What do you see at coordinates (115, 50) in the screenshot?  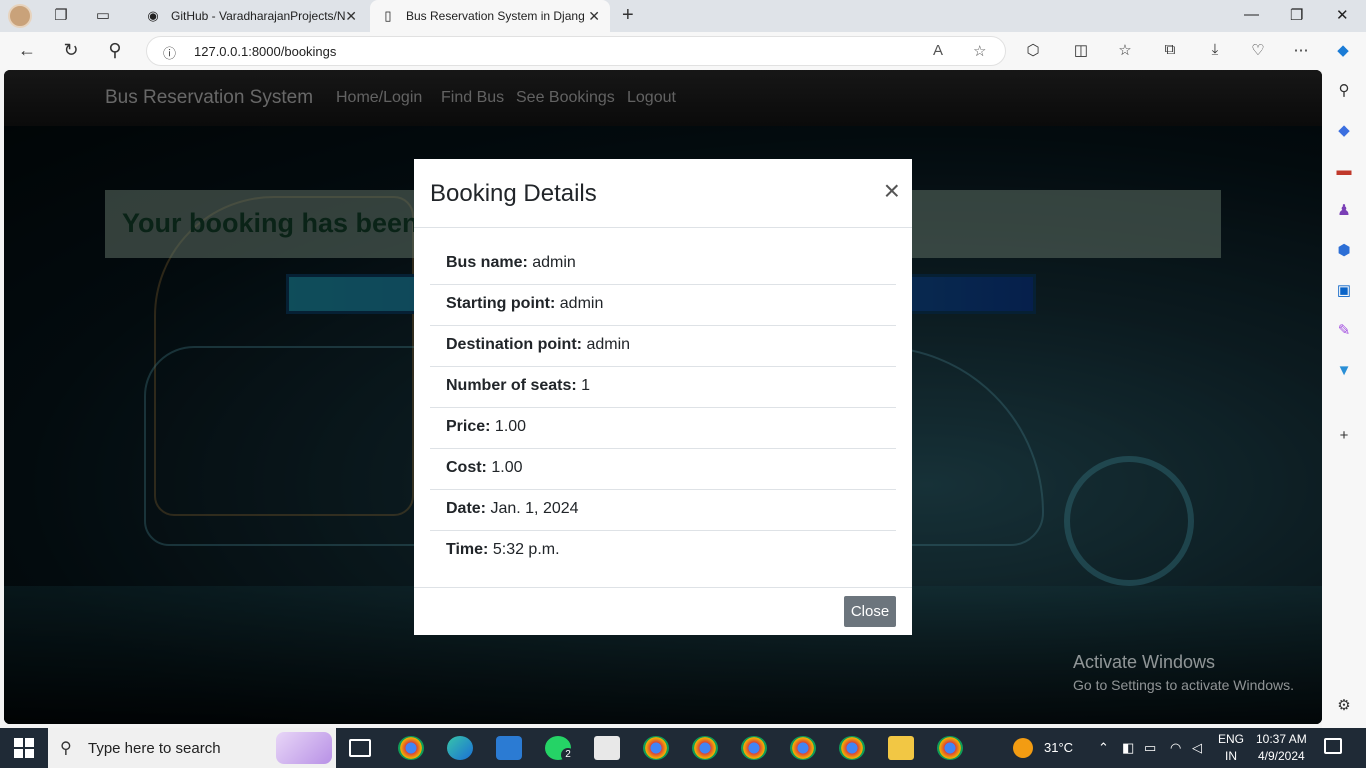 I see `search-icon: ⚲` at bounding box center [115, 50].